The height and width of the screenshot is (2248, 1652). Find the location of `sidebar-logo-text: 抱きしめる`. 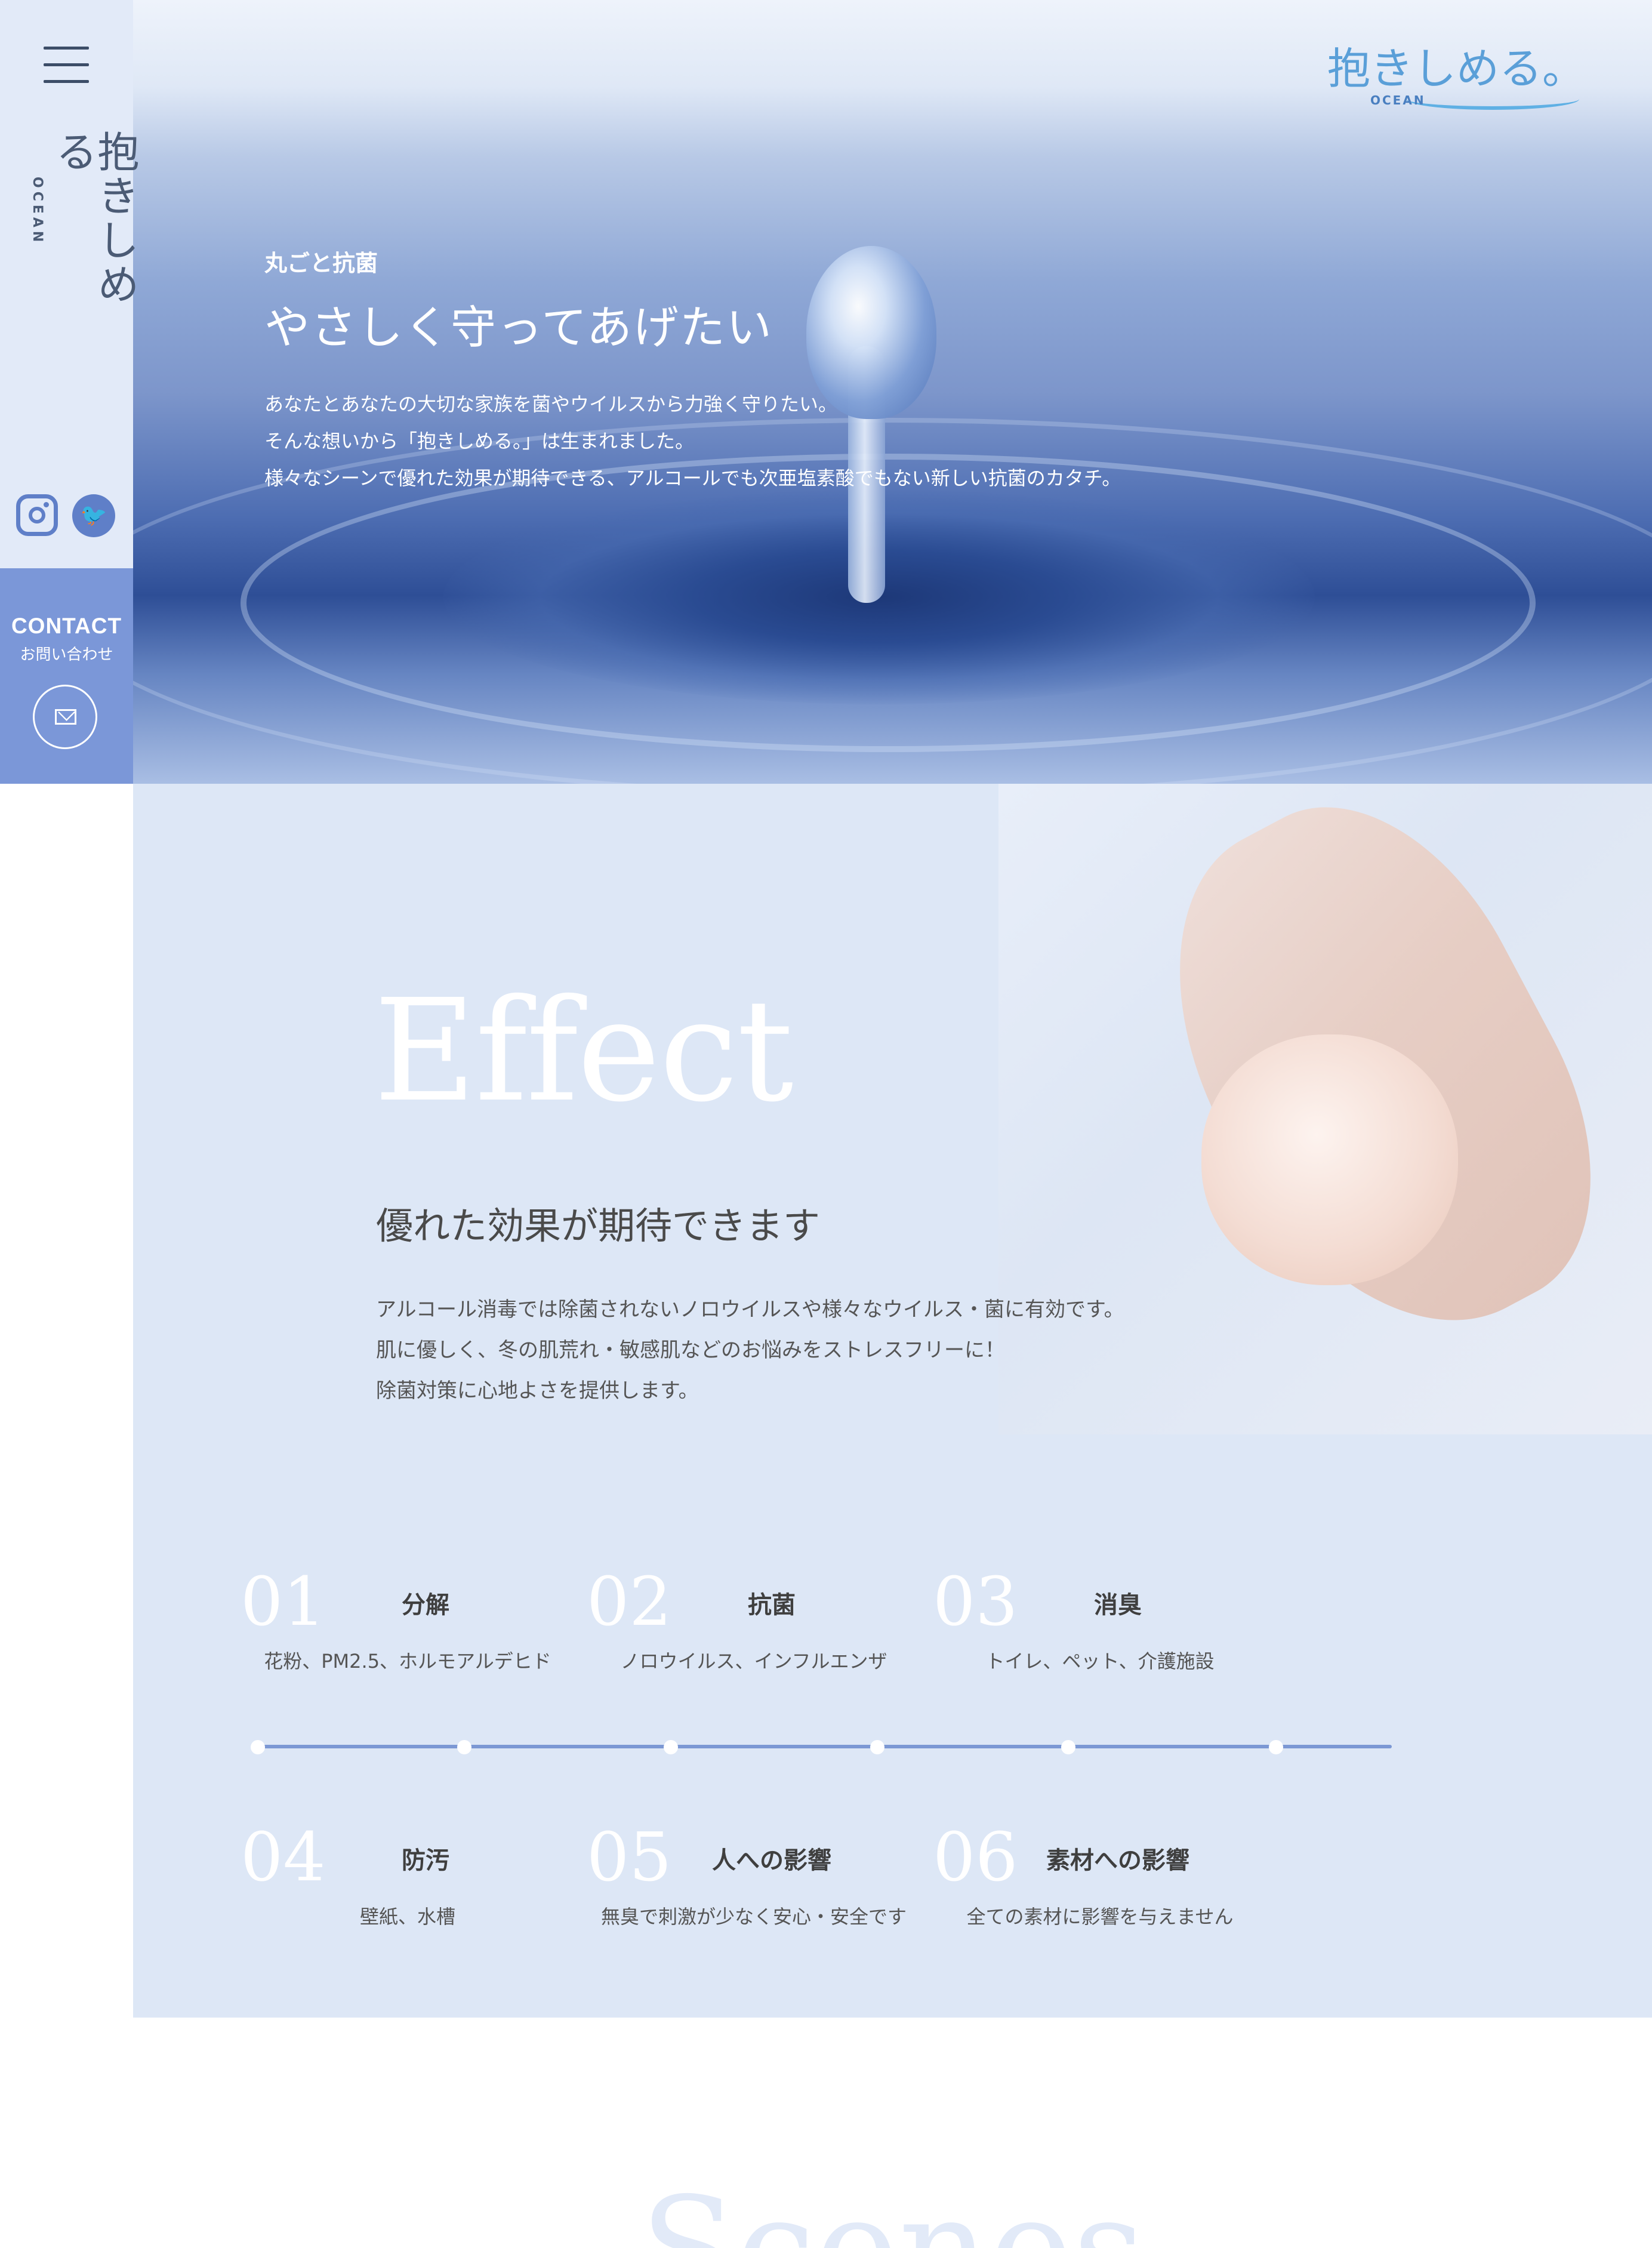

sidebar-logo-text: 抱きしめる is located at coordinates (94, 218).